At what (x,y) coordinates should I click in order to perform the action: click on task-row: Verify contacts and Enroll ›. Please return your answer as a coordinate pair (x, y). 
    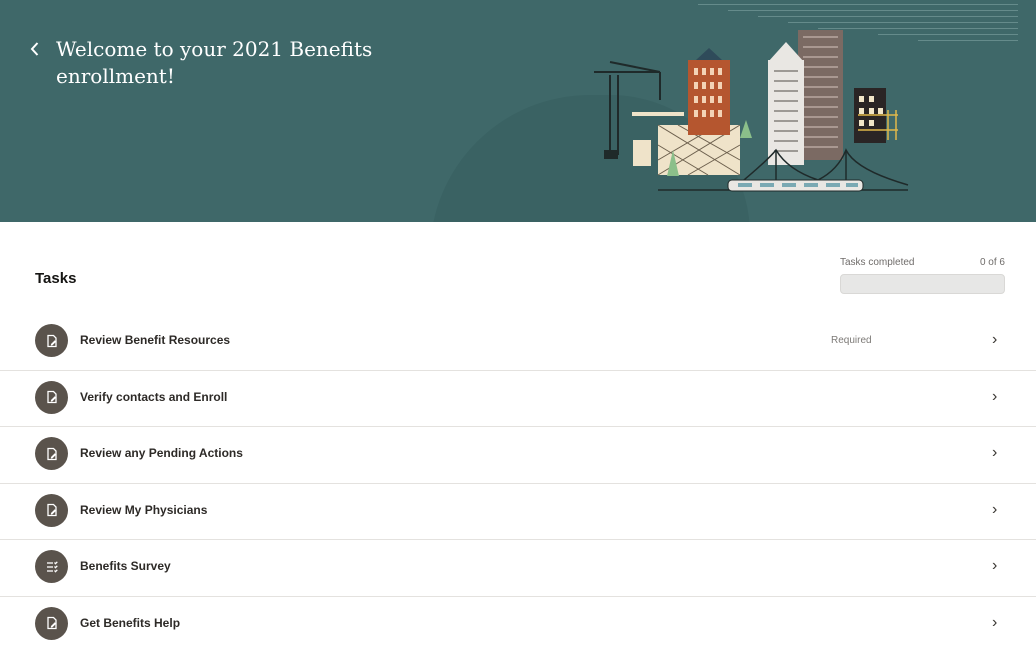
    Looking at the image, I should click on (518, 399).